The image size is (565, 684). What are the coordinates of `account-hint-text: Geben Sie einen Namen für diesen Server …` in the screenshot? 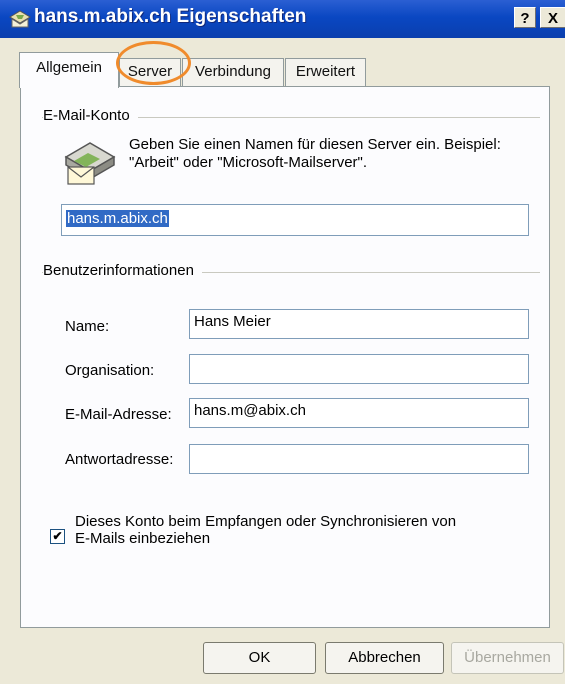 It's located at (334, 154).